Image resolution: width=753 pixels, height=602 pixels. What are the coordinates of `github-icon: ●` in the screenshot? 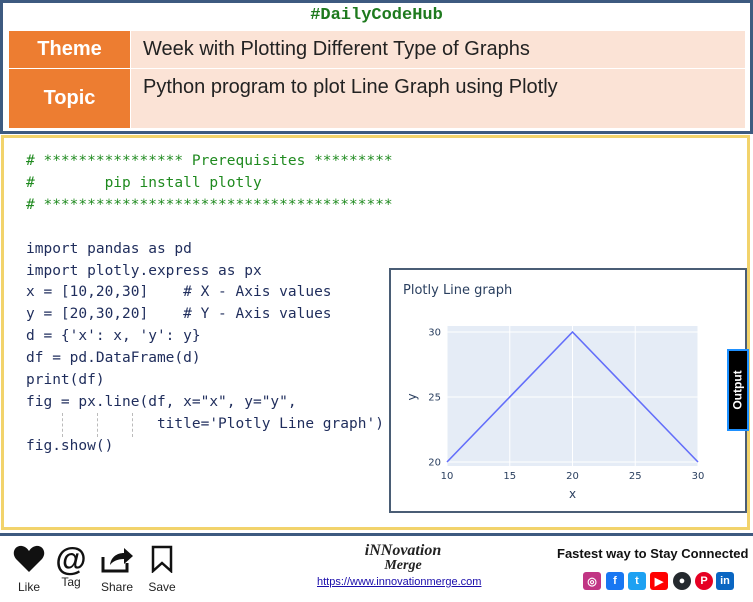 It's located at (682, 581).